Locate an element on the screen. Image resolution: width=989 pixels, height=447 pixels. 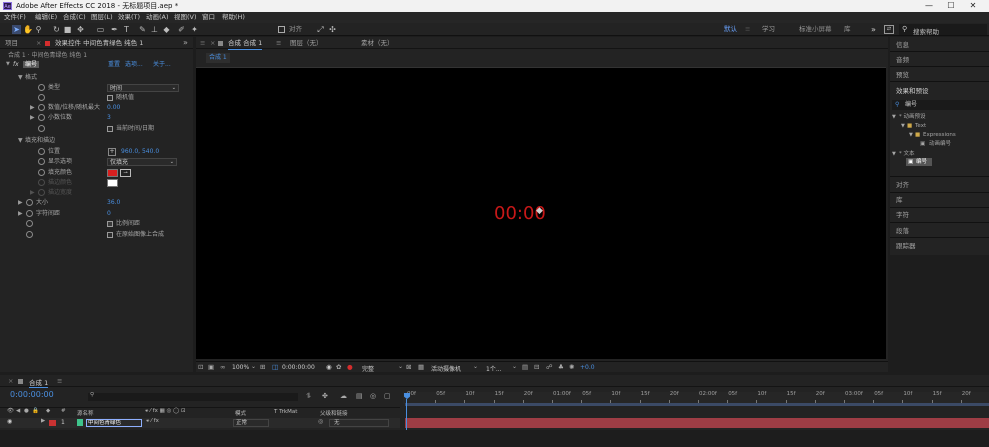
composite-checkbox is located at coordinates (110, 235).